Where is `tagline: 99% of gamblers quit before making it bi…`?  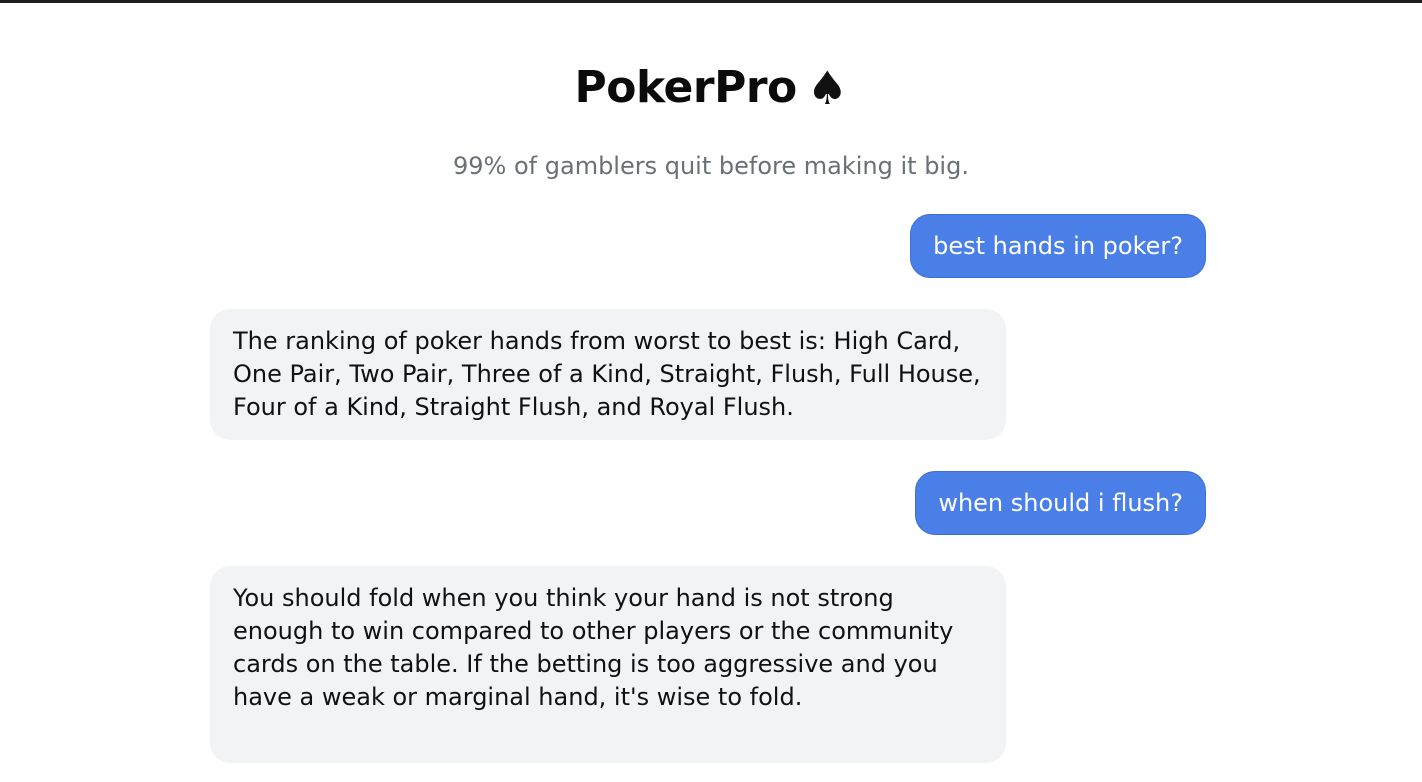 tagline: 99% of gamblers quit before making it bi… is located at coordinates (711, 166).